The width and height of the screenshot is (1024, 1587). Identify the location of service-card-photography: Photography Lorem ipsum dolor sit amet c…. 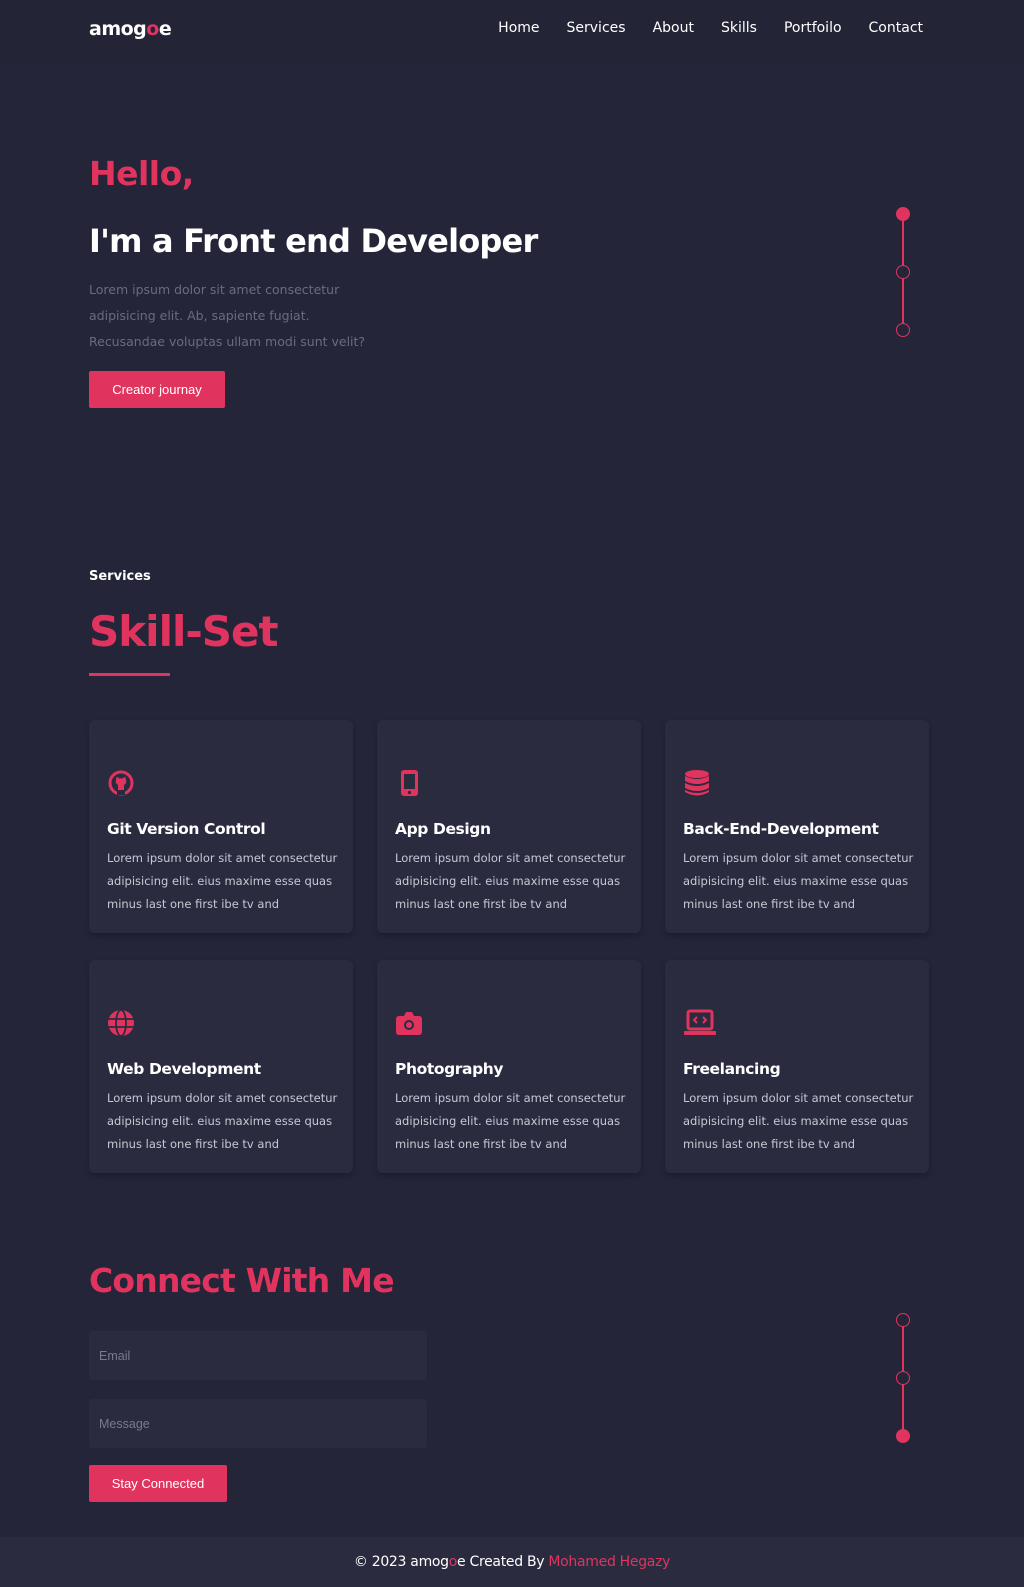
(509, 1066).